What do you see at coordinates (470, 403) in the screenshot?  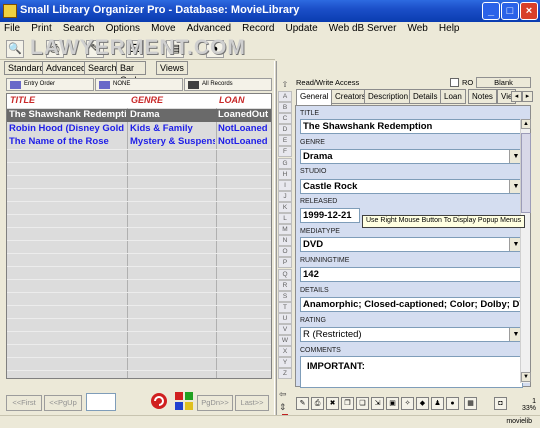 I see `book-icon: ▦` at bounding box center [470, 403].